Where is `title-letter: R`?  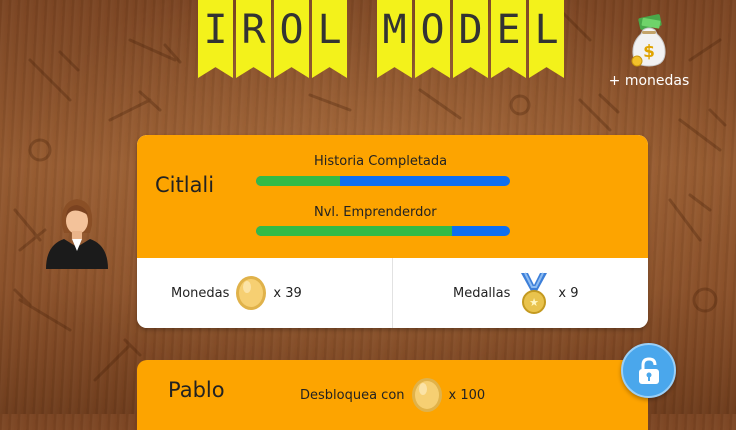 title-letter: R is located at coordinates (253, 39).